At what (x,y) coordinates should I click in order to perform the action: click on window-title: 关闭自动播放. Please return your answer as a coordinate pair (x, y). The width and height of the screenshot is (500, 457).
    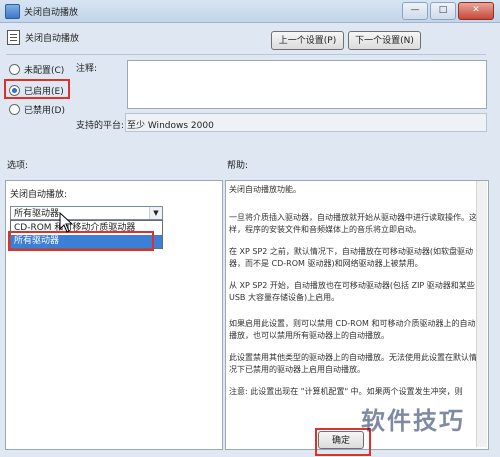
    Looking at the image, I should click on (51, 13).